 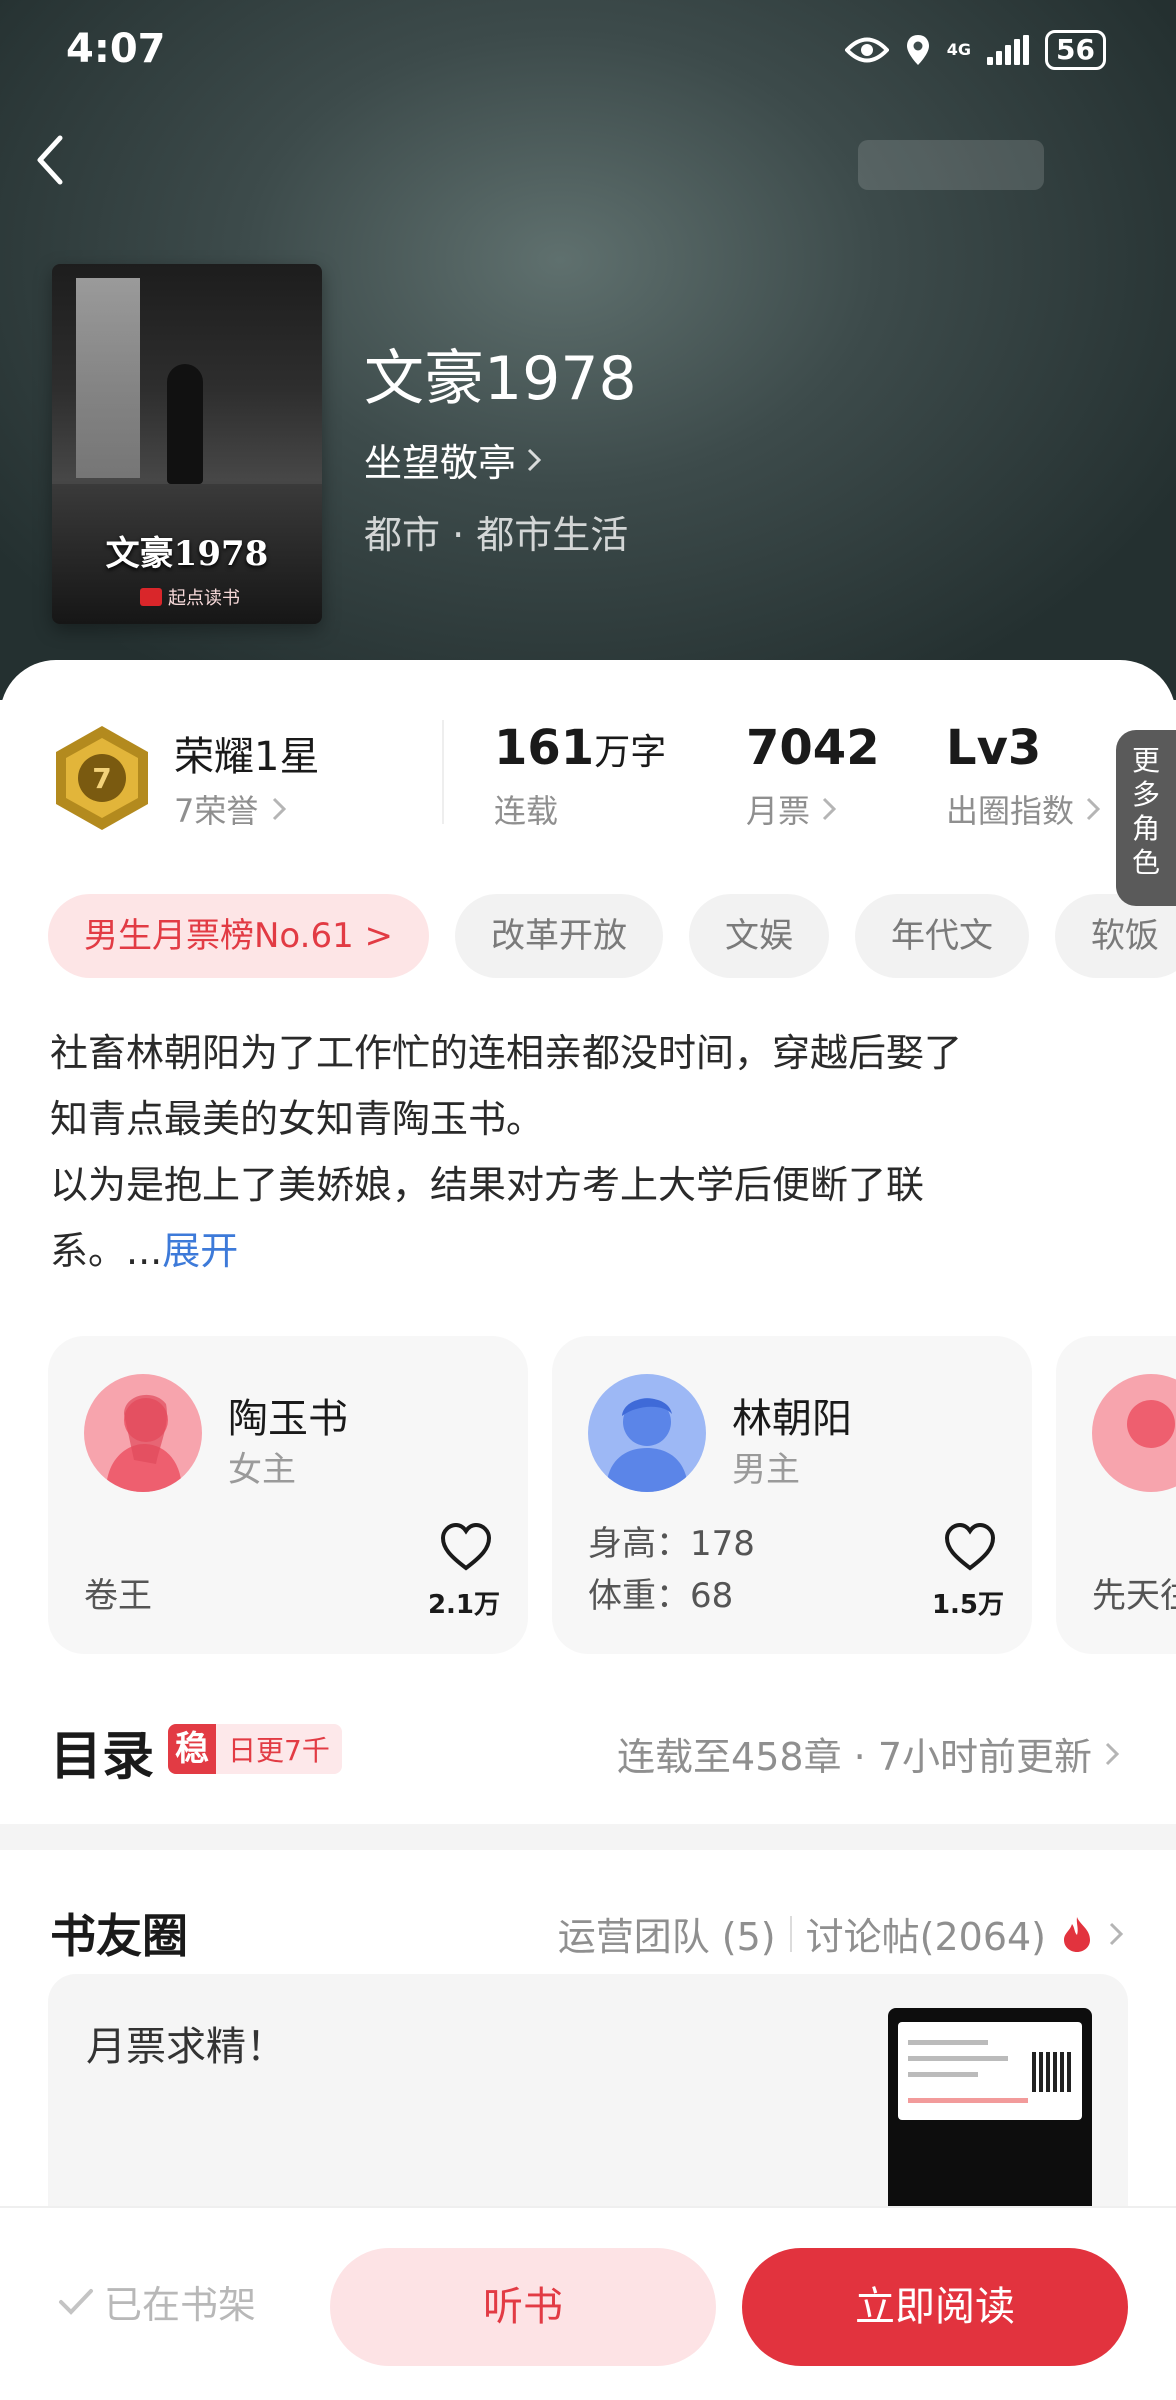 What do you see at coordinates (935, 2307) in the screenshot?
I see `read-now-button: 立即阅读` at bounding box center [935, 2307].